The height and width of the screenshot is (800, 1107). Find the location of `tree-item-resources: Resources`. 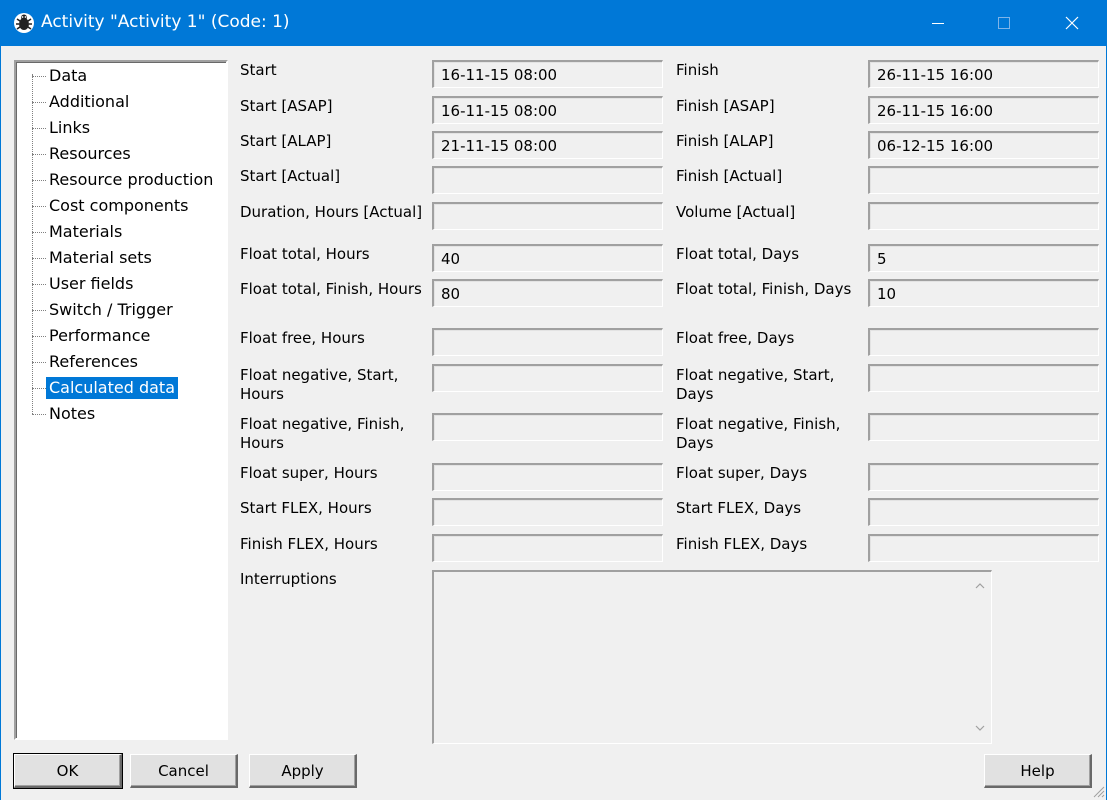

tree-item-resources: Resources is located at coordinates (121, 154).